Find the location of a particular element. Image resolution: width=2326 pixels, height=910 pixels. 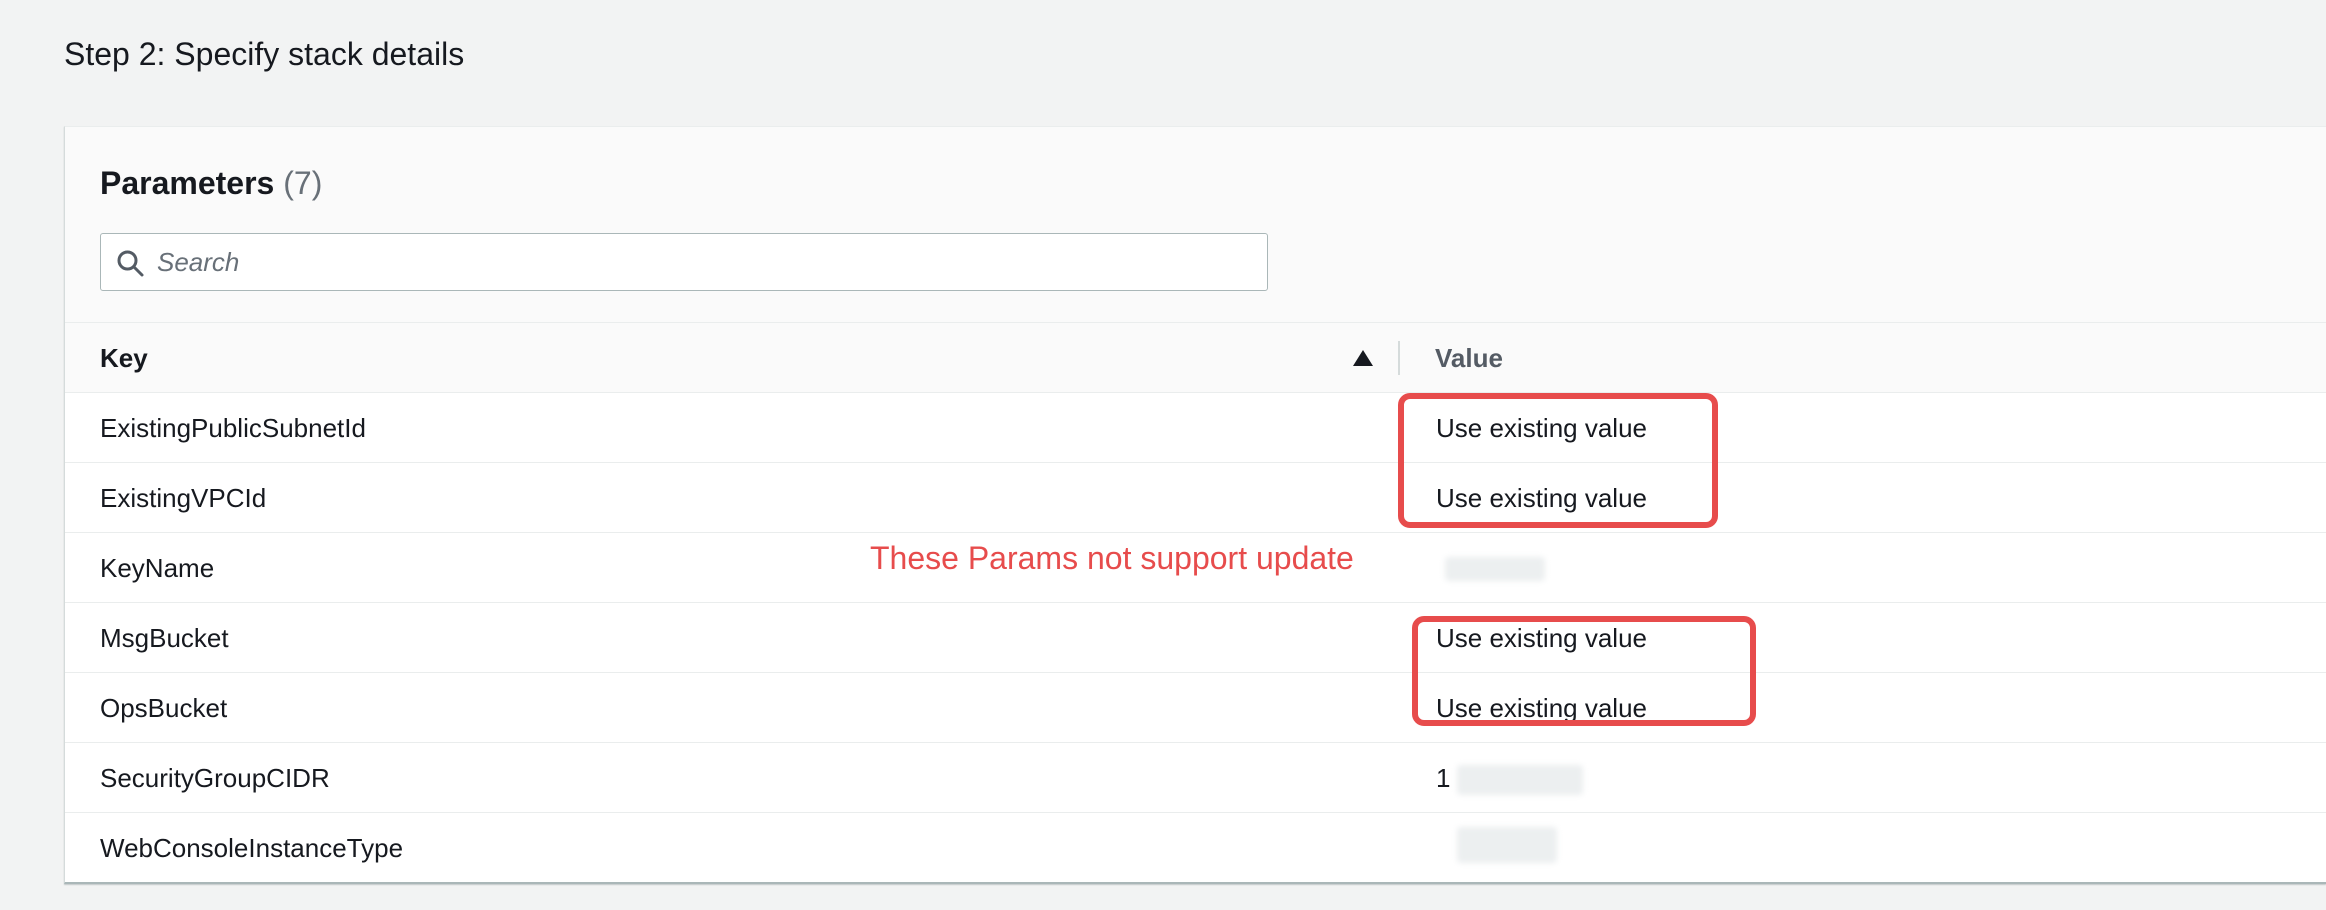

param-key: MsgBucket is located at coordinates (164, 638).